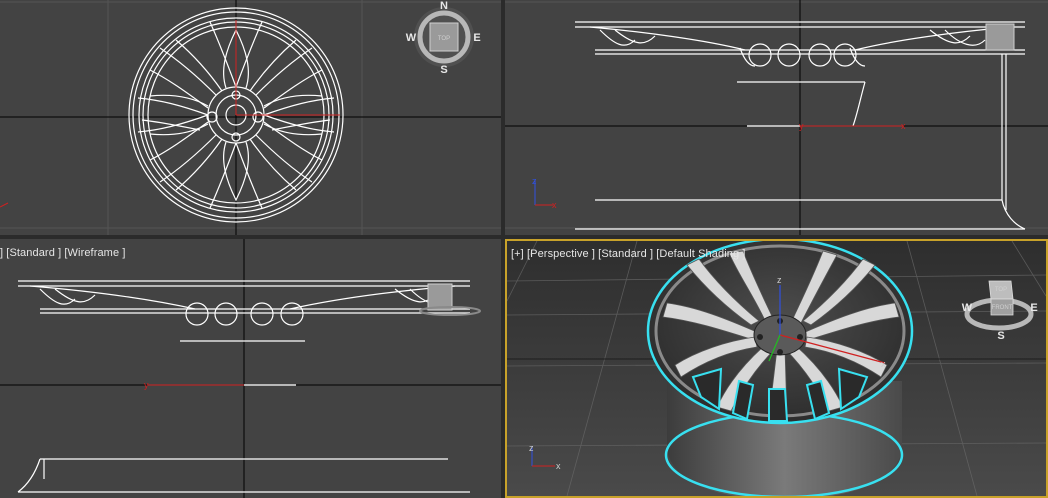 The height and width of the screenshot is (498, 1048). What do you see at coordinates (444, 6) in the screenshot?
I see `compass-north: N` at bounding box center [444, 6].